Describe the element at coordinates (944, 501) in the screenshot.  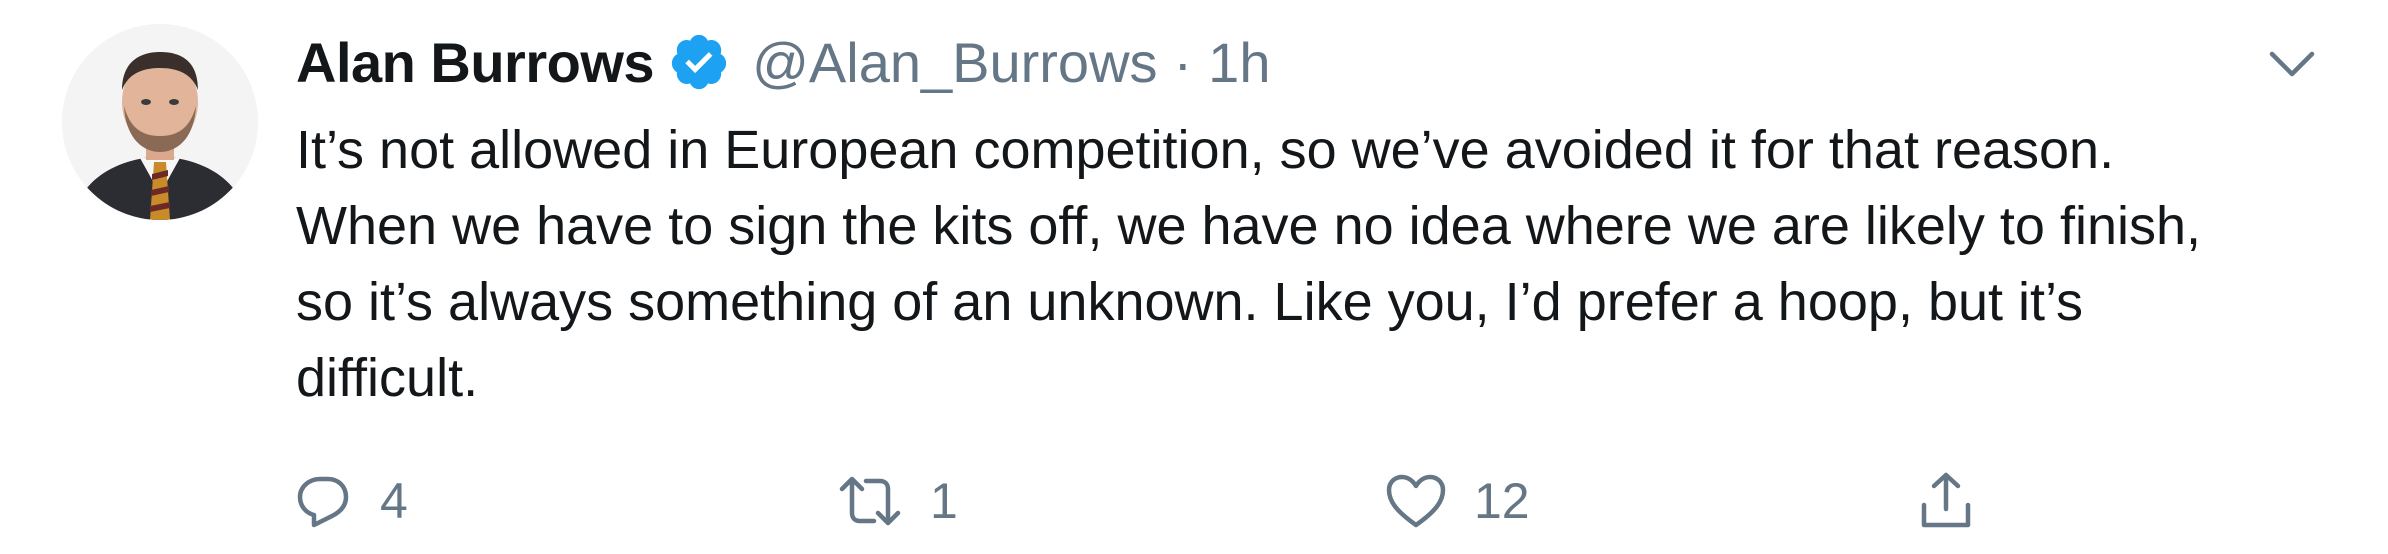
I see `retweet-count: 1` at that location.